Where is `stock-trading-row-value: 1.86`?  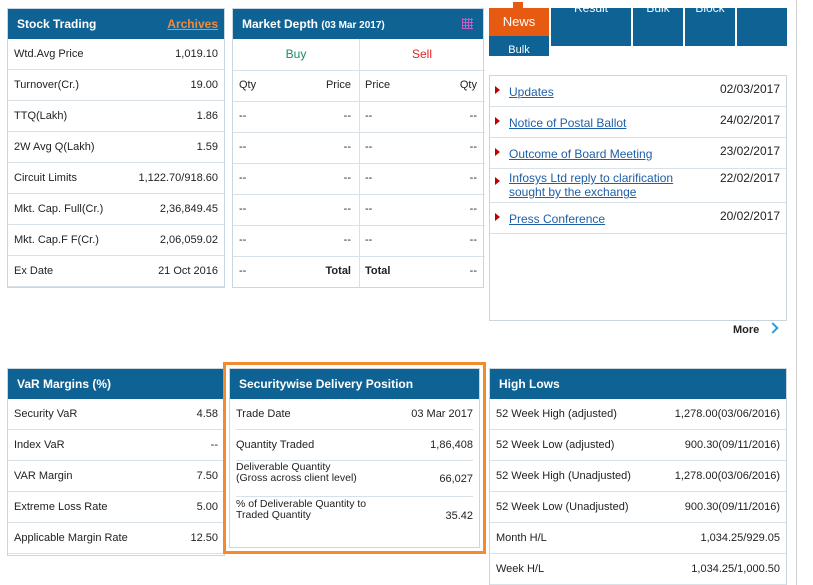 stock-trading-row-value: 1.86 is located at coordinates (207, 116).